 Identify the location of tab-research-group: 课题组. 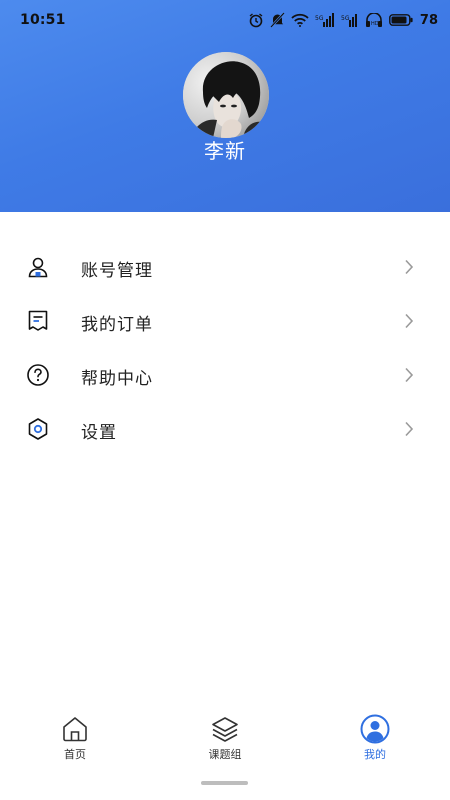
(225, 738).